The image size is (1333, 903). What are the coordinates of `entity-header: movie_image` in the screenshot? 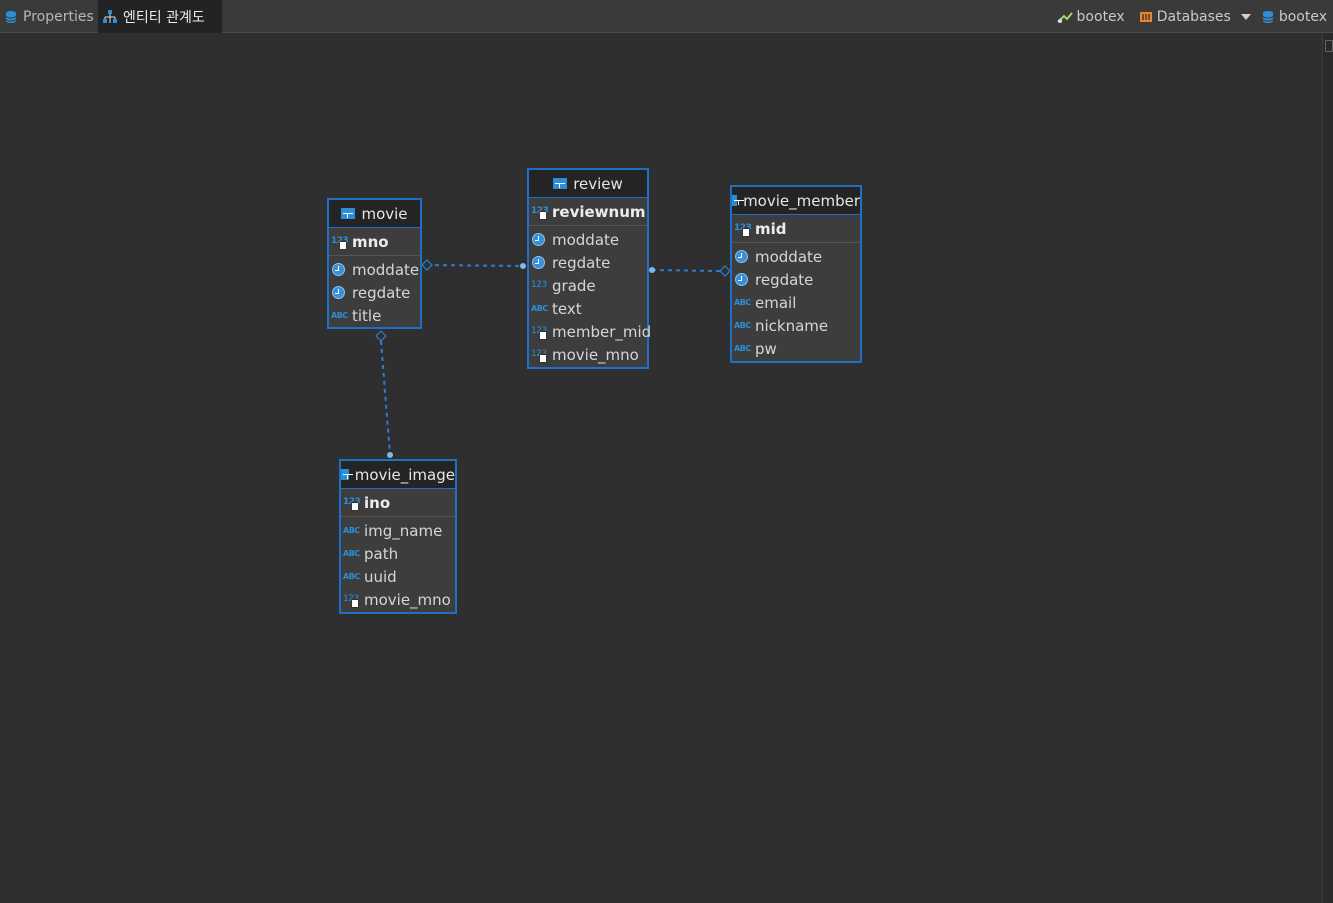 It's located at (398, 475).